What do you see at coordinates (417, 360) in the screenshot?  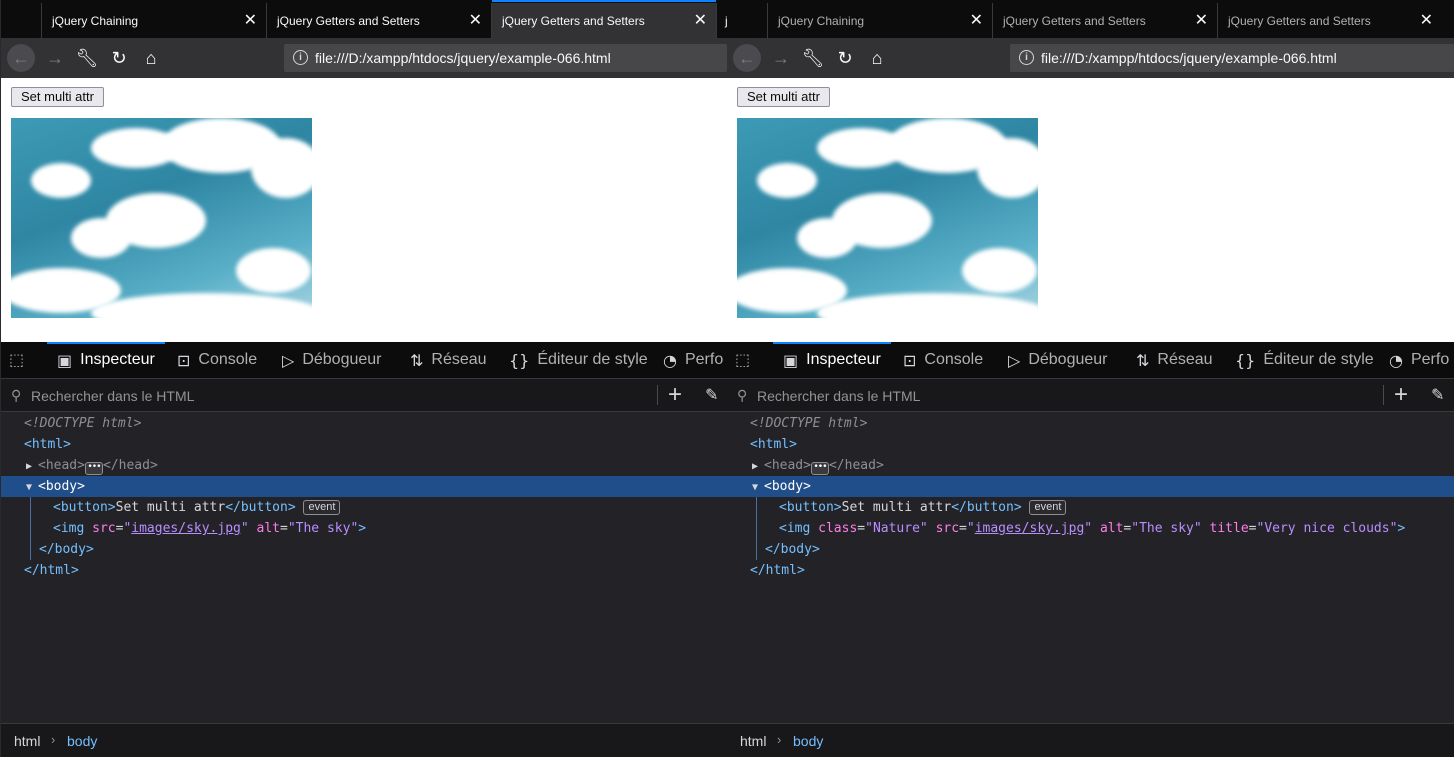 I see `network-icon: ⇅` at bounding box center [417, 360].